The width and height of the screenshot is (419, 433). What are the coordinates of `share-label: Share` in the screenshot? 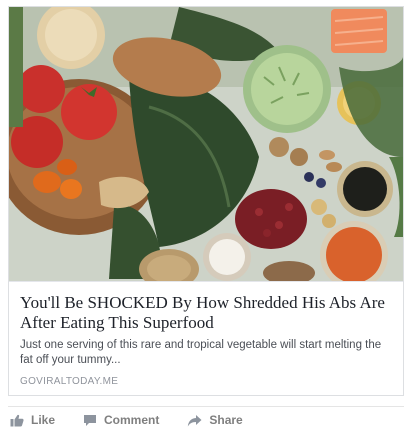 It's located at (226, 420).